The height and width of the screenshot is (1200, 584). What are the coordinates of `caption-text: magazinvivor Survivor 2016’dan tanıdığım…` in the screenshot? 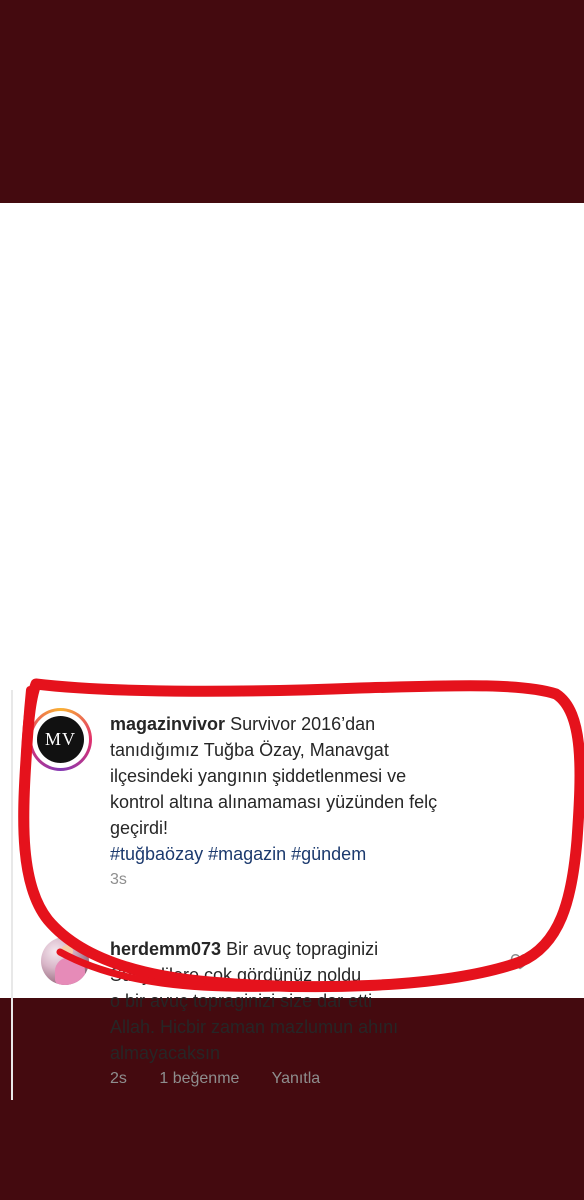 It's located at (300, 789).